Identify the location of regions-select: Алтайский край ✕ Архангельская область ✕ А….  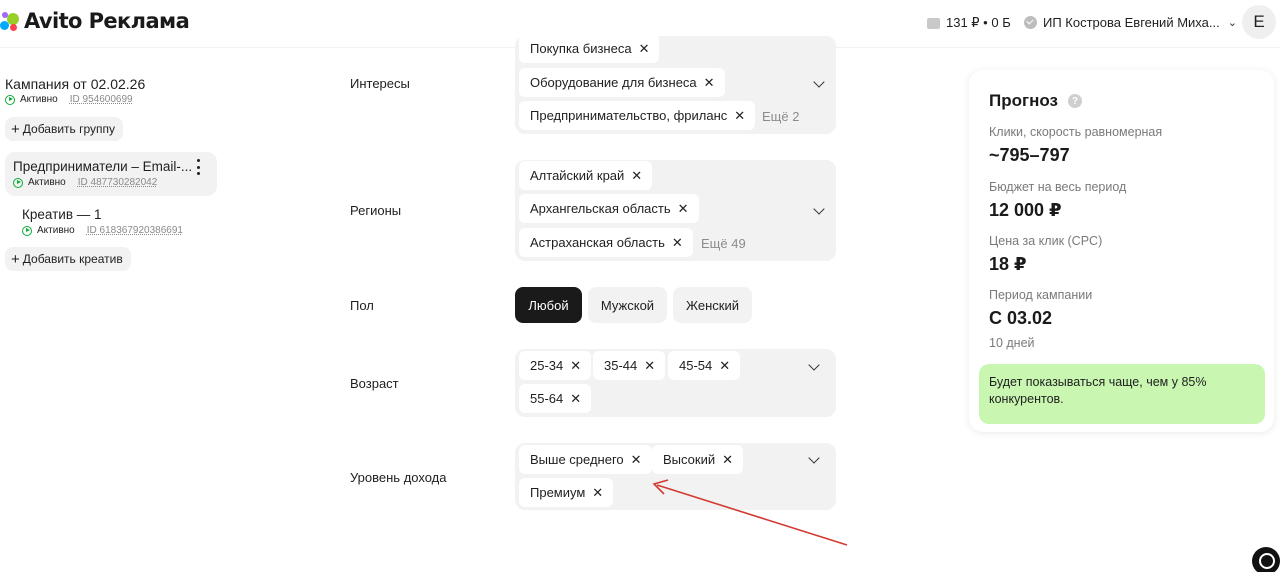
(675, 210).